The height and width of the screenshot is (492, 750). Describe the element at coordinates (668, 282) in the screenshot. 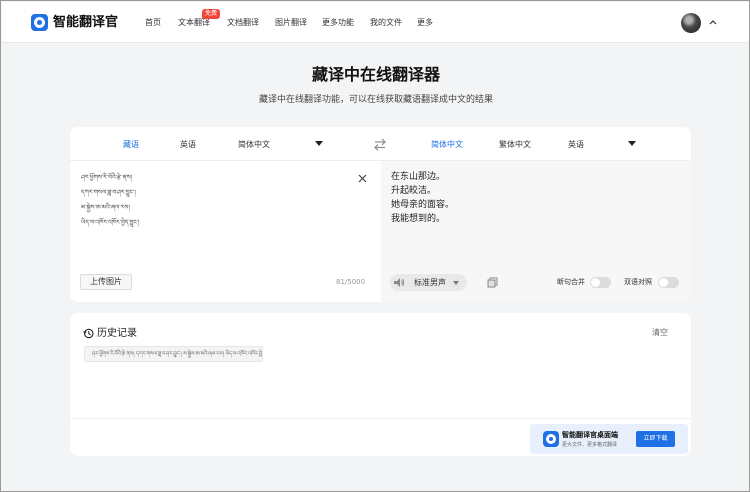

I see `bilingual-toggle` at that location.